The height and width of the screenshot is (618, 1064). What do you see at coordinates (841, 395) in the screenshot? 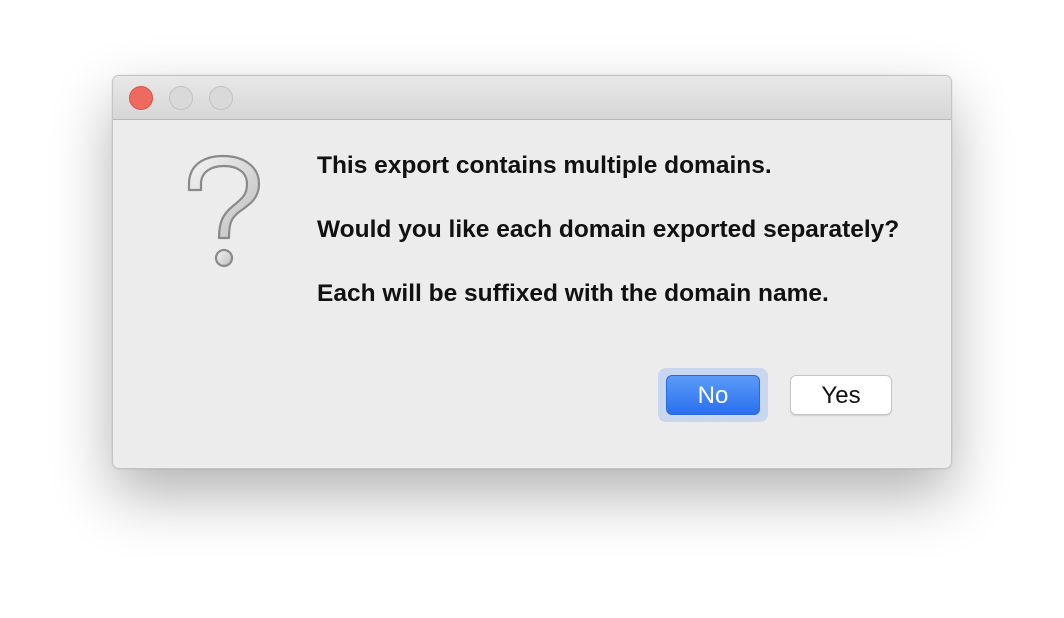
I see `yes-button: Yes` at bounding box center [841, 395].